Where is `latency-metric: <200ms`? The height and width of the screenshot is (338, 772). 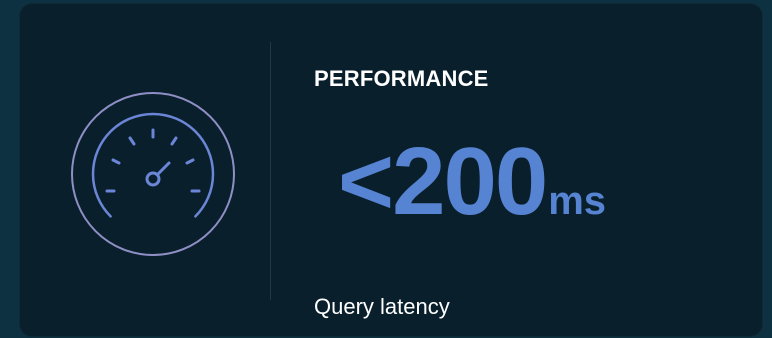 latency-metric: <200ms is located at coordinates (472, 182).